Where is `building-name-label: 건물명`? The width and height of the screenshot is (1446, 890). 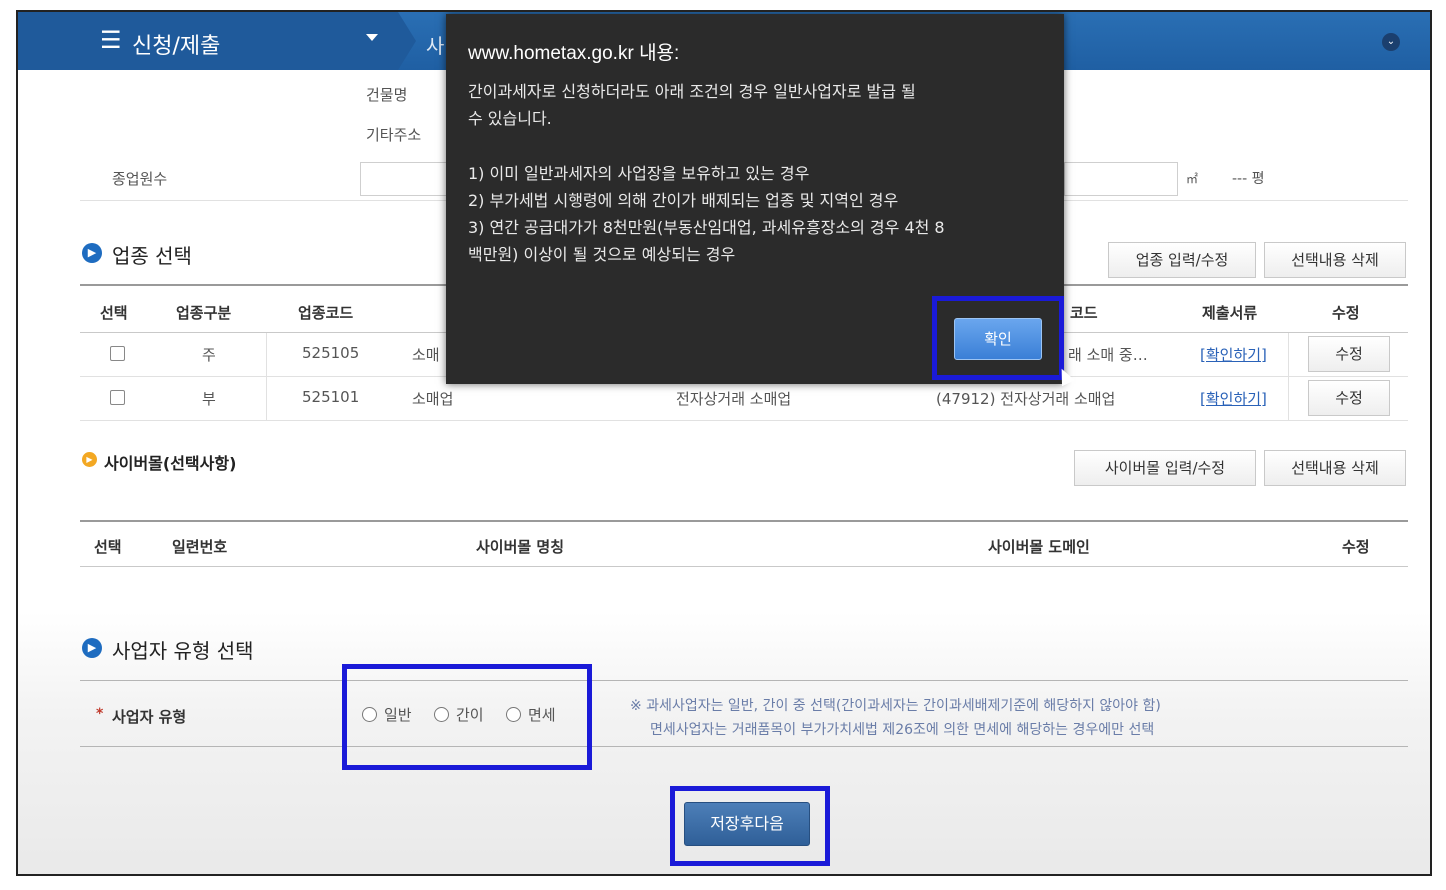 building-name-label: 건물명 is located at coordinates (387, 95).